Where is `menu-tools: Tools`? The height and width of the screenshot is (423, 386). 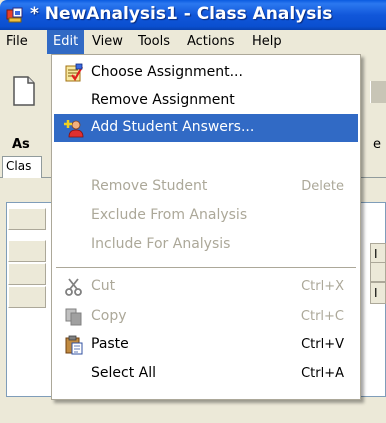
menu-tools: Tools is located at coordinates (154, 42).